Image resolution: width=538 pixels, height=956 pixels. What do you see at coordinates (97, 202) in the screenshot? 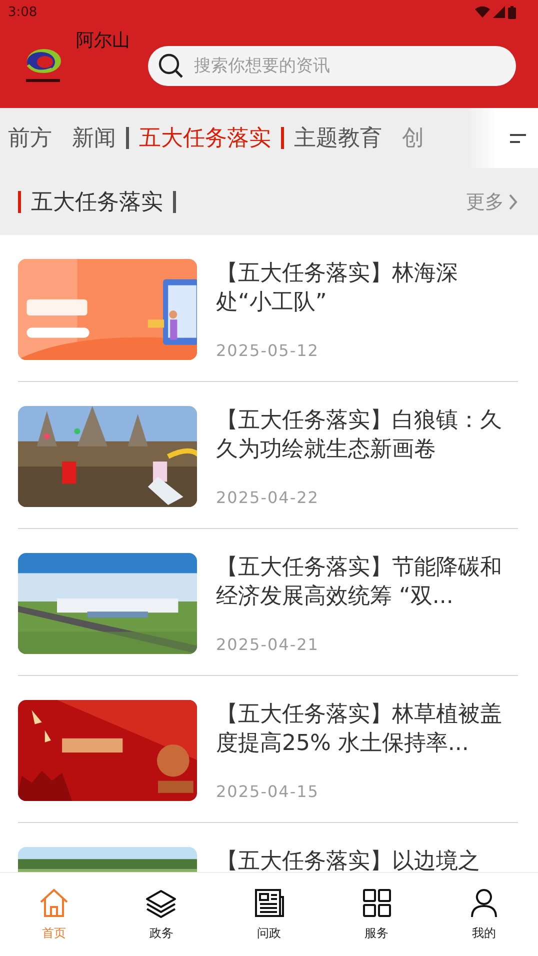
I see `section-title: 五大任务落实` at bounding box center [97, 202].